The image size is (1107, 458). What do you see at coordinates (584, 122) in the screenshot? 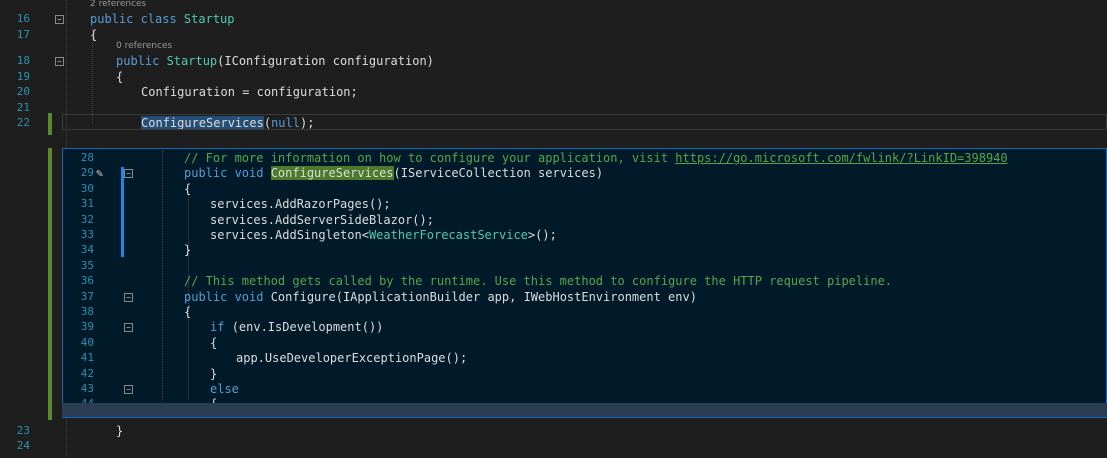
I see `current-line-highlight` at bounding box center [584, 122].